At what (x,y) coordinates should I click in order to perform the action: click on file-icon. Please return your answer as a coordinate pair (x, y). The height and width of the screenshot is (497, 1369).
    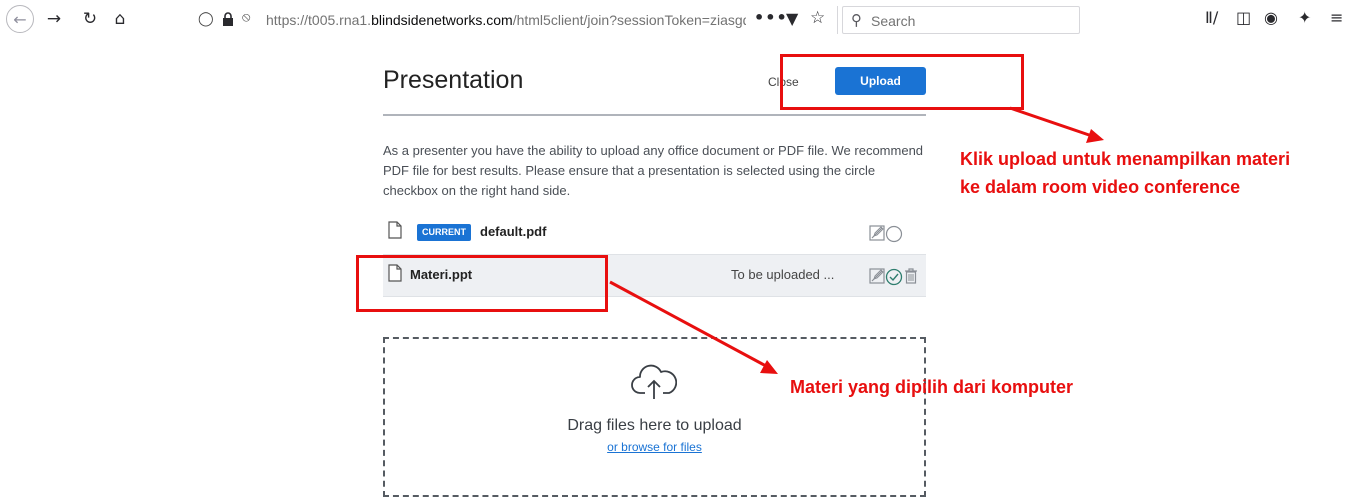
    Looking at the image, I should click on (395, 230).